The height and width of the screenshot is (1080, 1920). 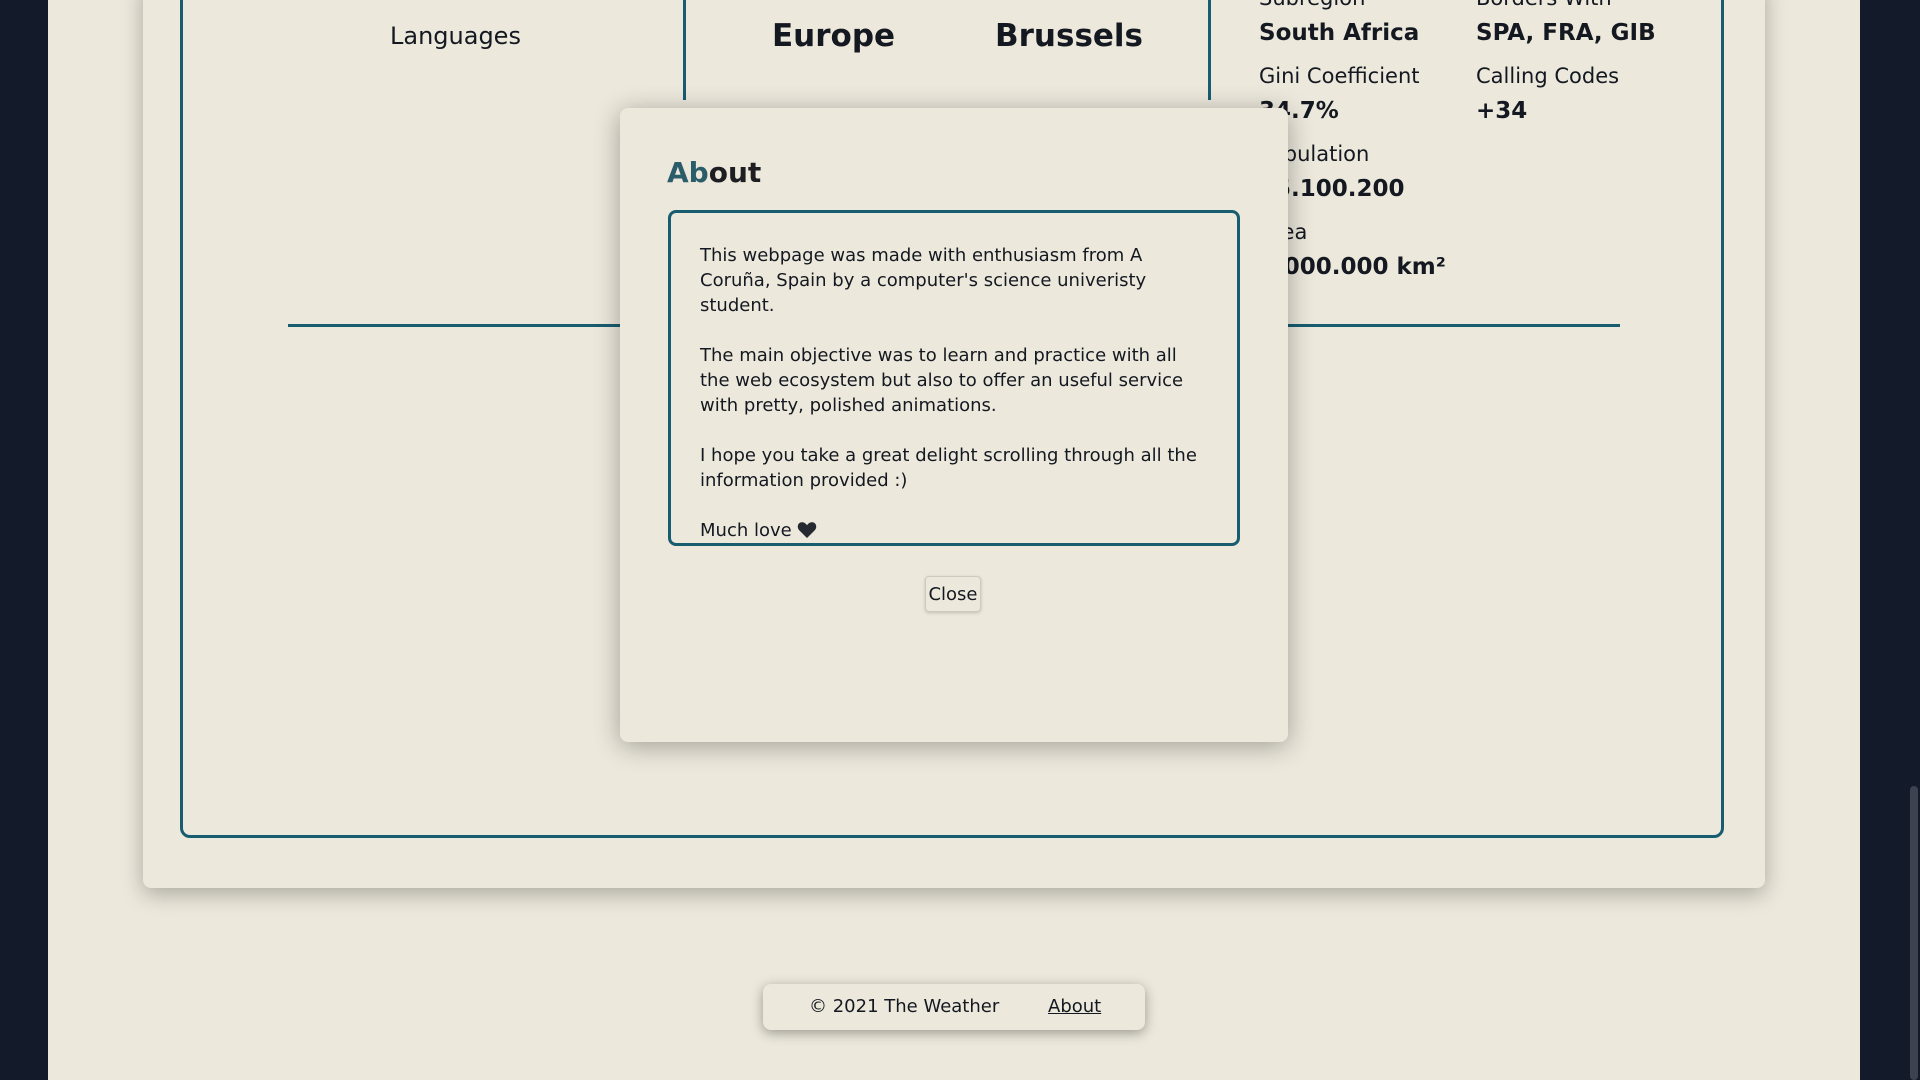 I want to click on sign-off-text: Much love, so click(x=746, y=530).